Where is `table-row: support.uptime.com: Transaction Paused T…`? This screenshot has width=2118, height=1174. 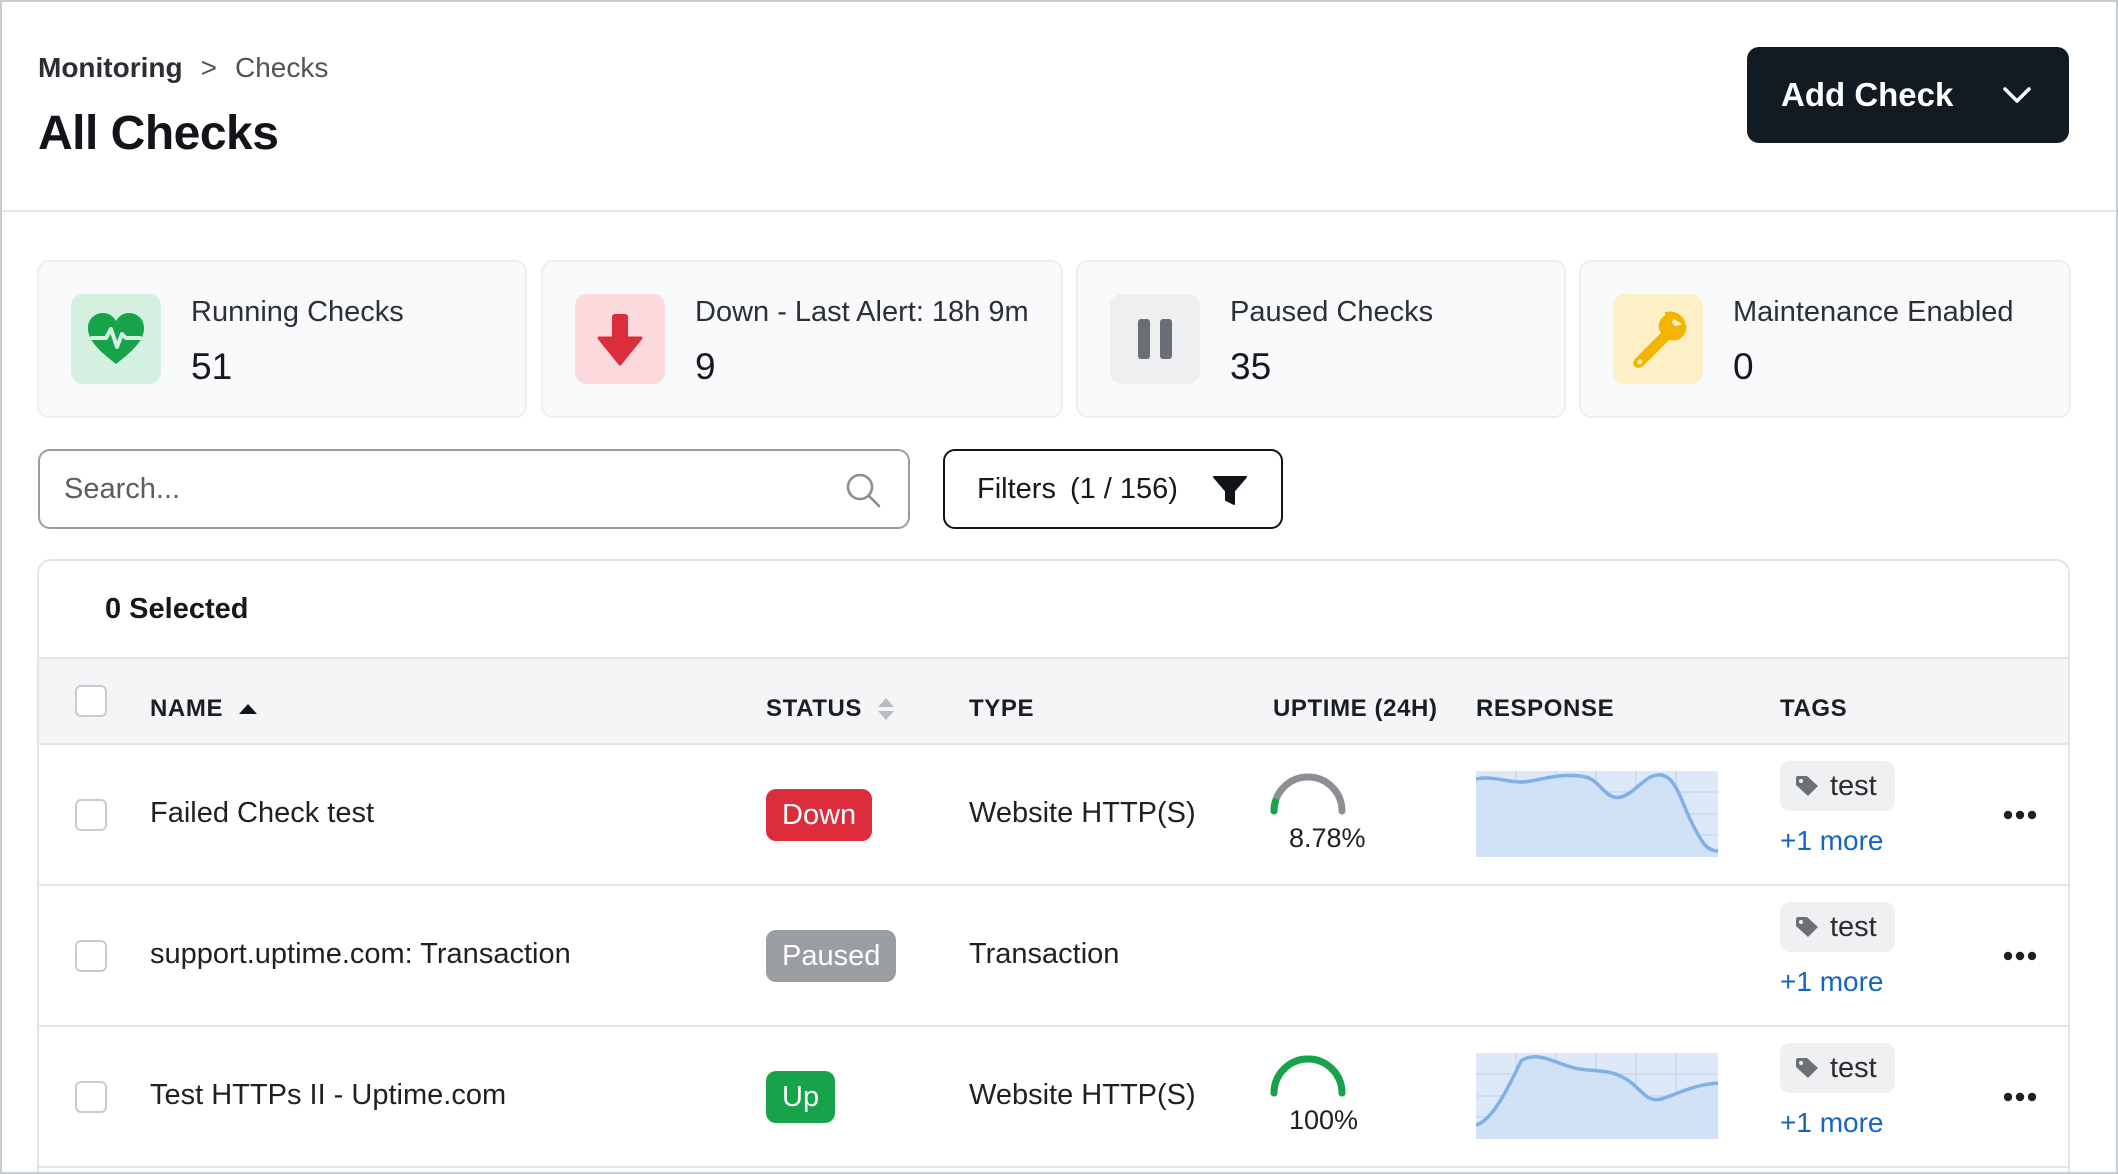
table-row: support.uptime.com: Transaction Paused T… is located at coordinates (1053, 956).